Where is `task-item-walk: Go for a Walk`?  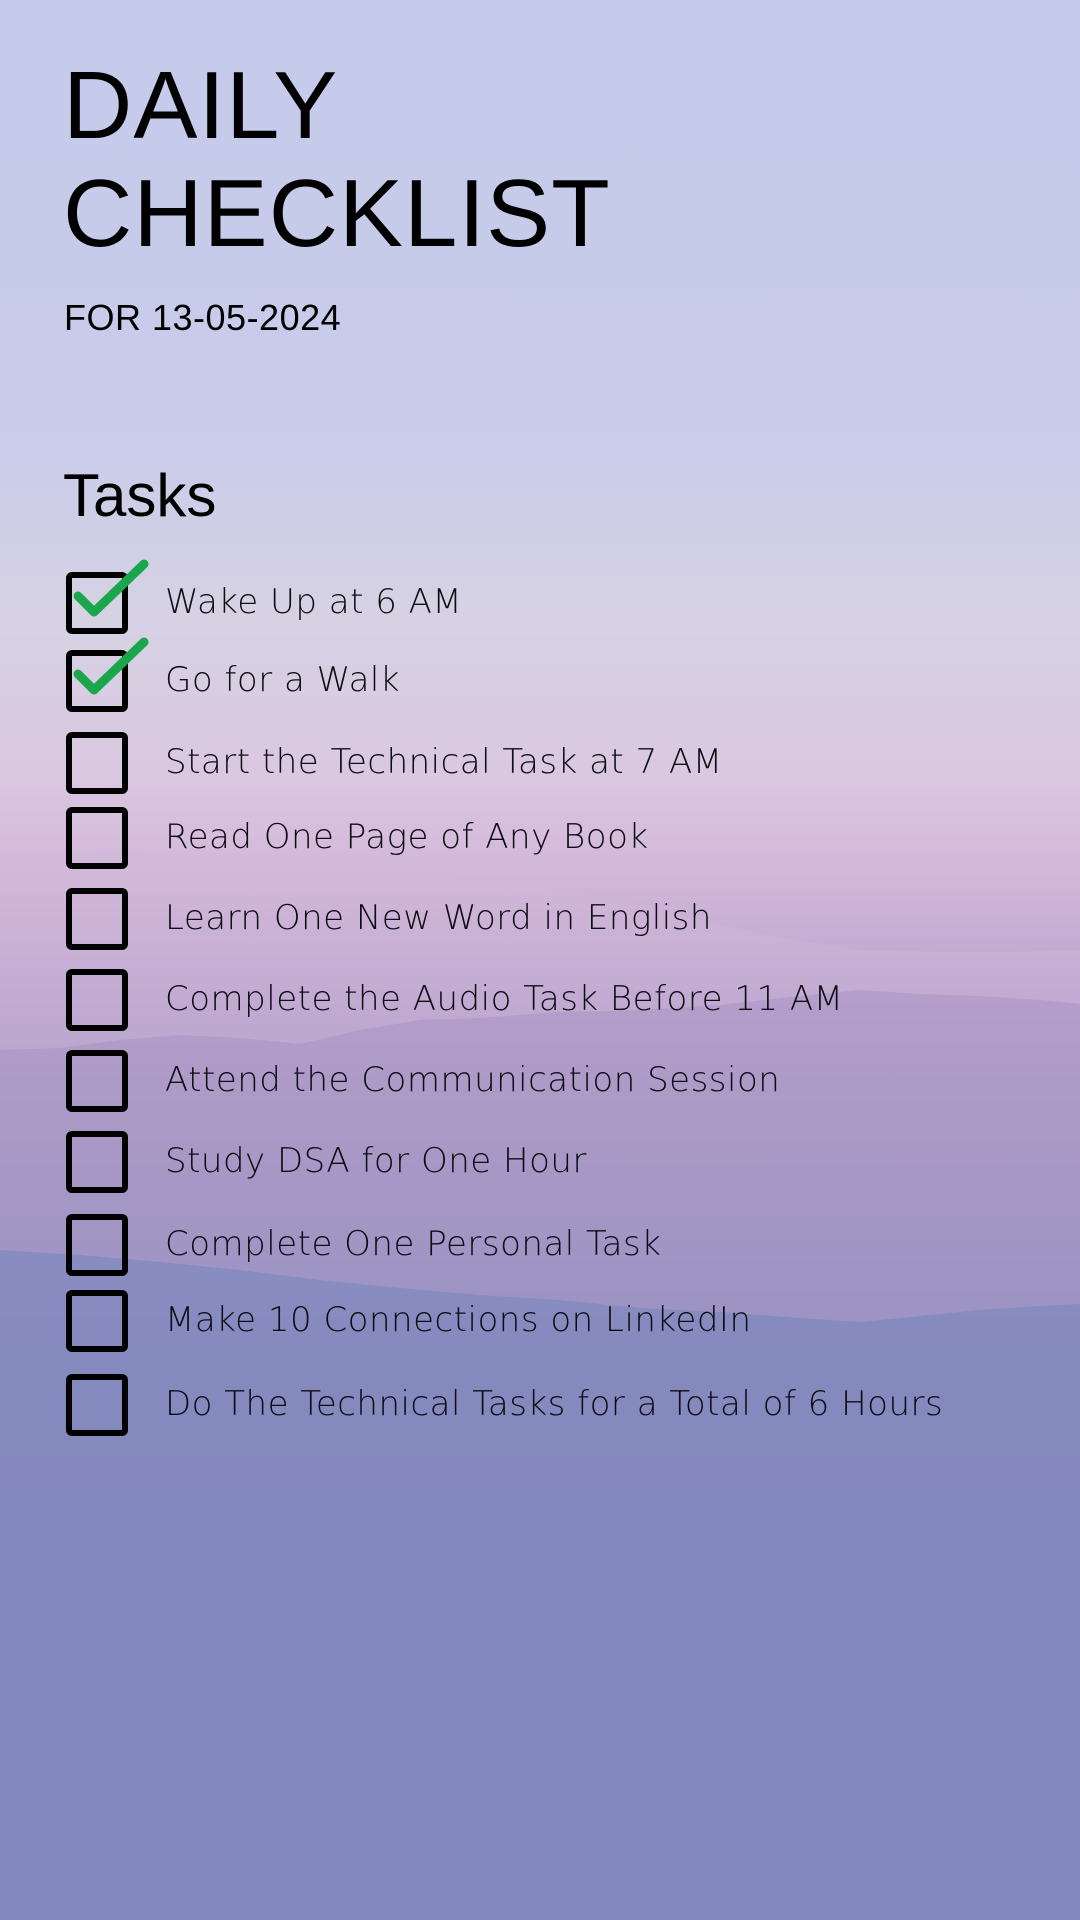 task-item-walk: Go for a Walk is located at coordinates (540, 674).